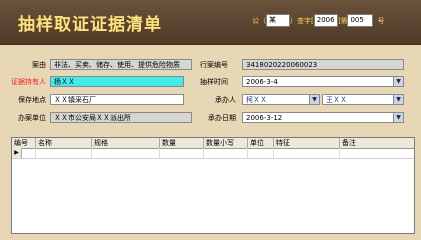 Image resolution: width=421 pixels, height=240 pixels. Describe the element at coordinates (24, 143) in the screenshot. I see `column-header-id: 编号` at that location.